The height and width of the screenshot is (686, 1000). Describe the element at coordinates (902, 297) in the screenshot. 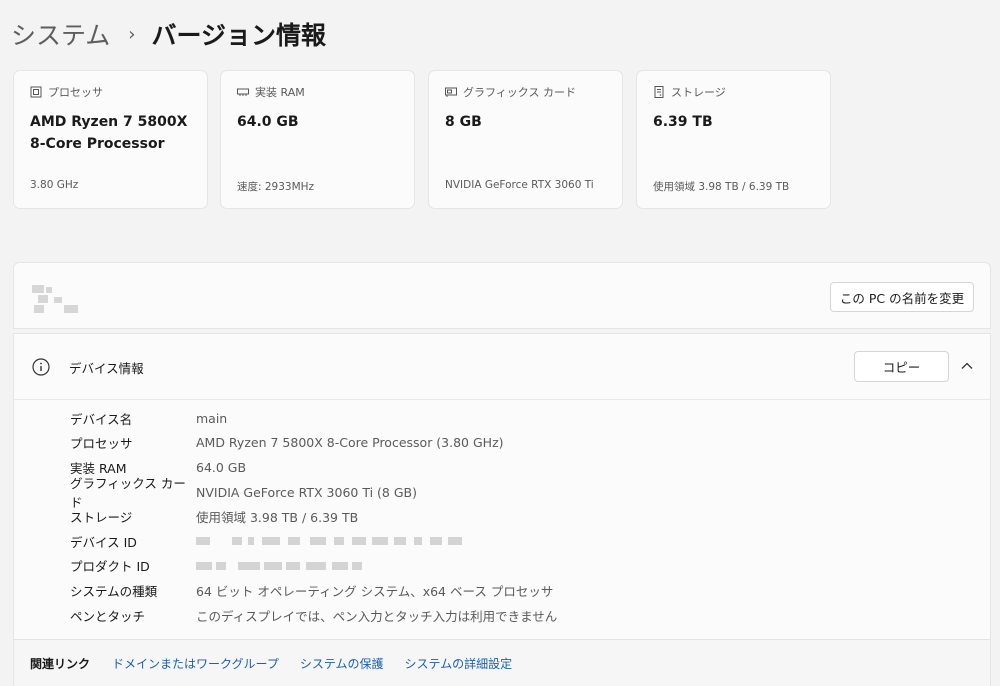

I see `rename-pc-button: この PC の名前を変更` at that location.